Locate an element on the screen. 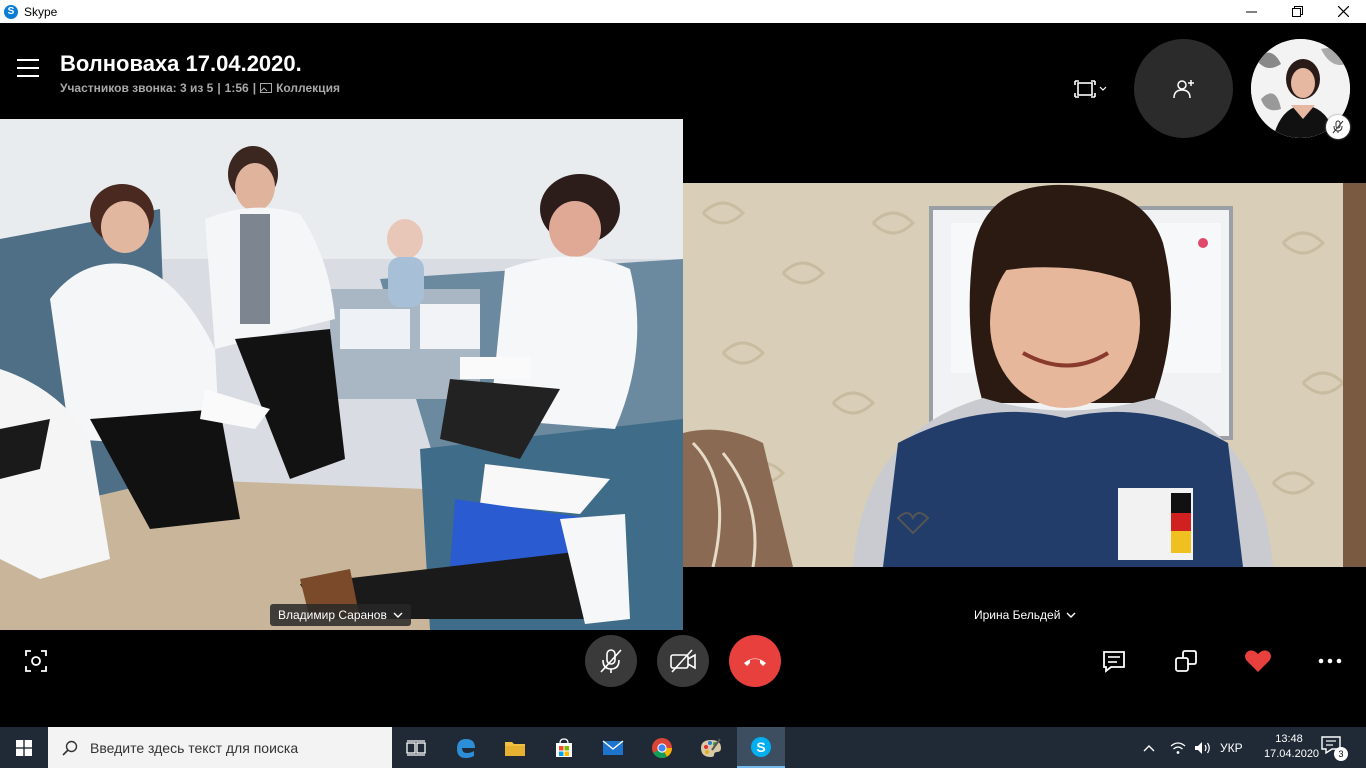 This screenshot has height=768, width=1366. heart-icon is located at coordinates (1258, 661).